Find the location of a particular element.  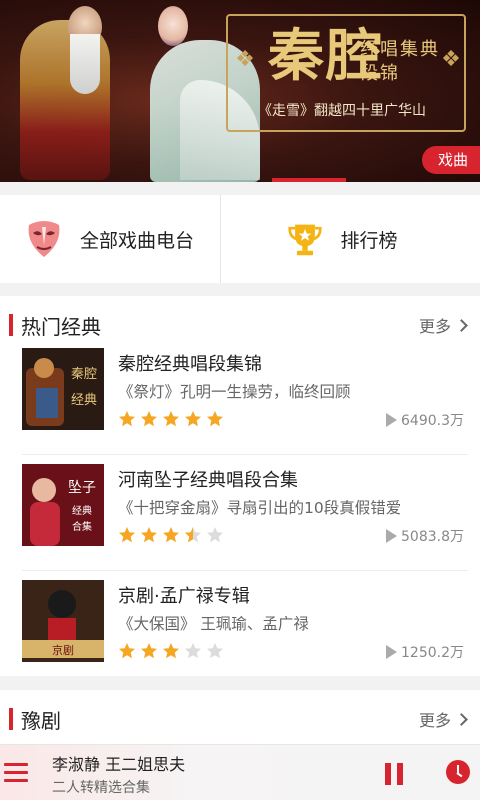

carousel-indicator is located at coordinates (240, 180).